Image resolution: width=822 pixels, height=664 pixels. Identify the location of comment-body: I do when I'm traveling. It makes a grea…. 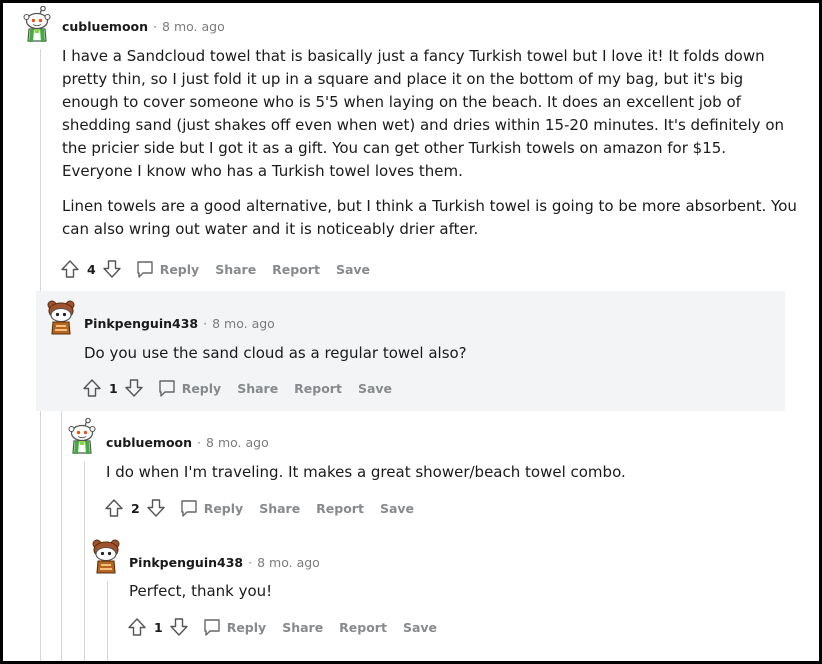
(446, 472).